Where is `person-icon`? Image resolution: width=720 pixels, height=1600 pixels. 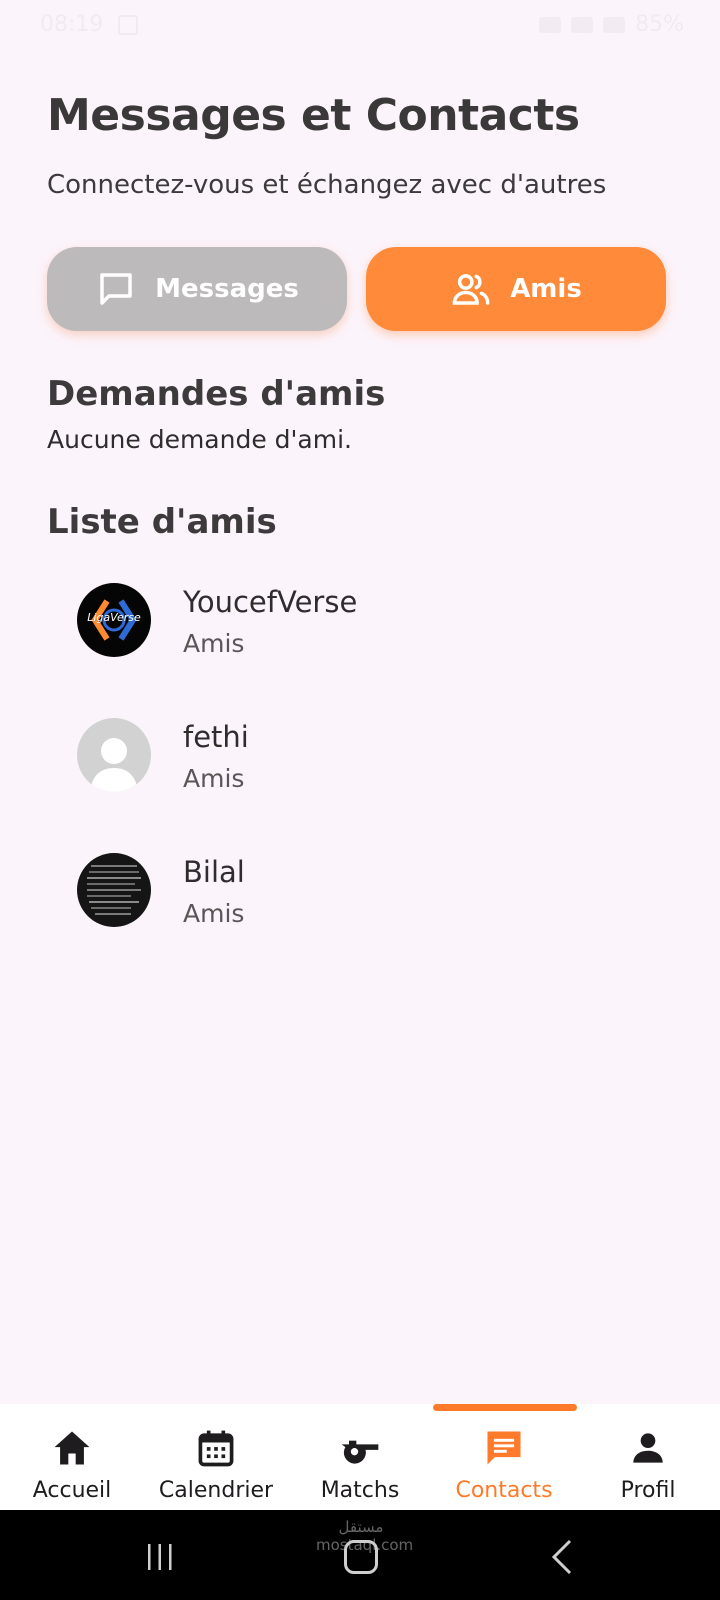 person-icon is located at coordinates (648, 1448).